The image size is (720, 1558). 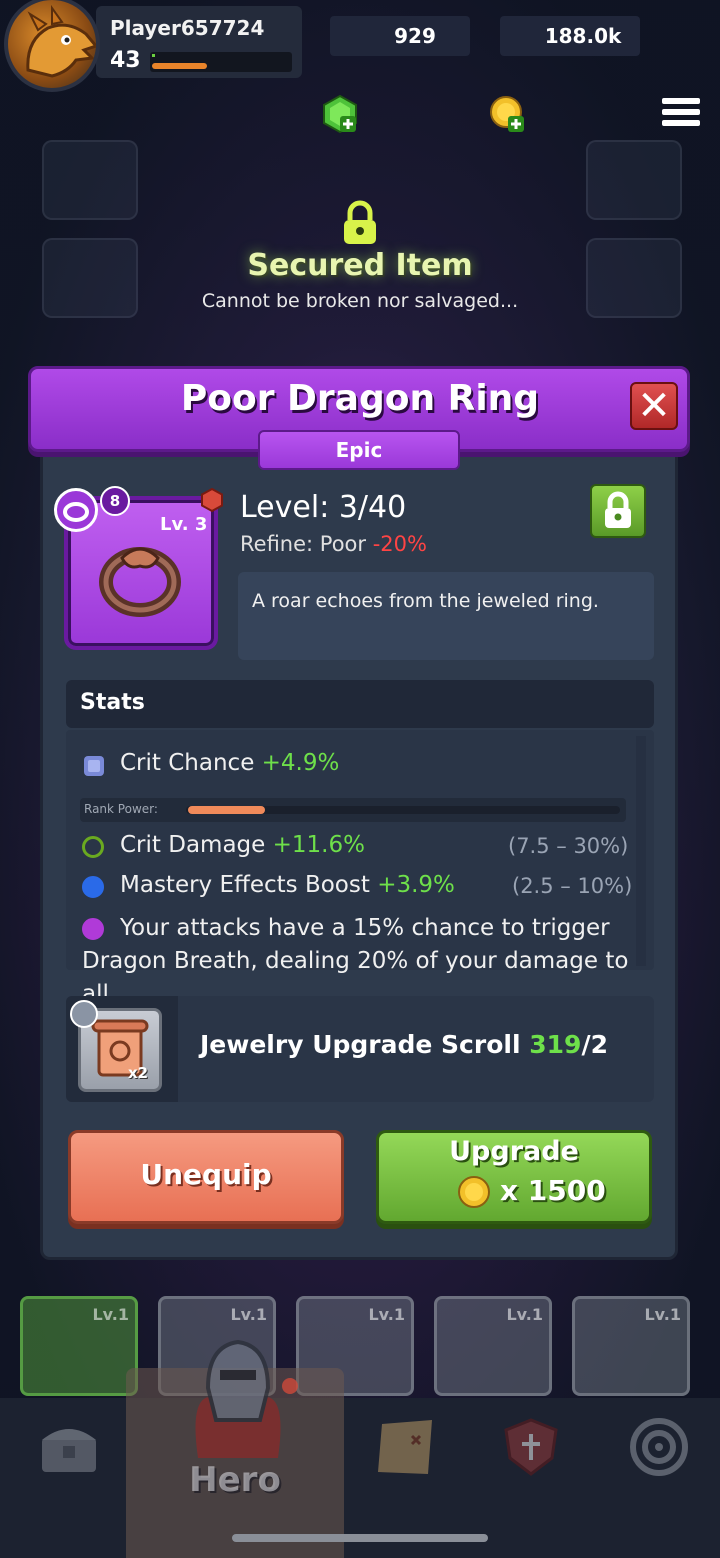 I want to click on coin-count: 188.0k, so click(x=583, y=36).